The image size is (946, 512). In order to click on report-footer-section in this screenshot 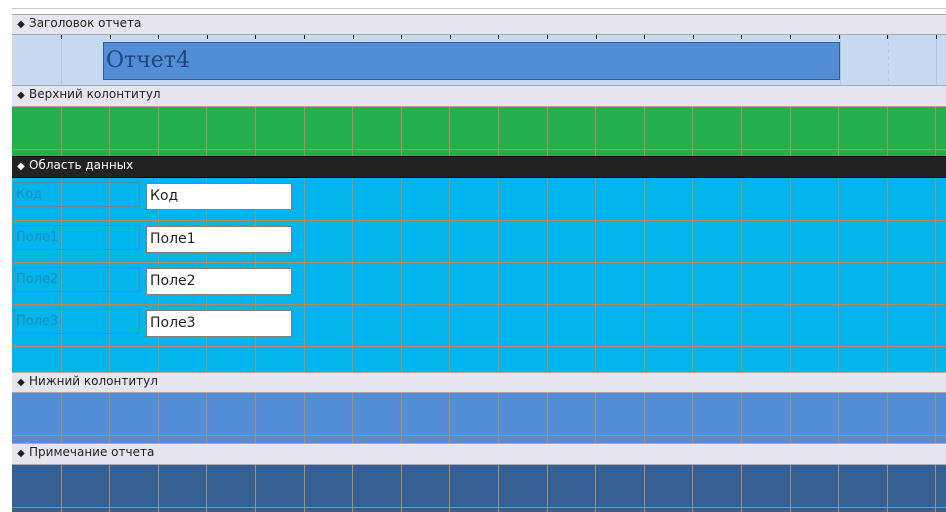, I will do `click(479, 488)`.